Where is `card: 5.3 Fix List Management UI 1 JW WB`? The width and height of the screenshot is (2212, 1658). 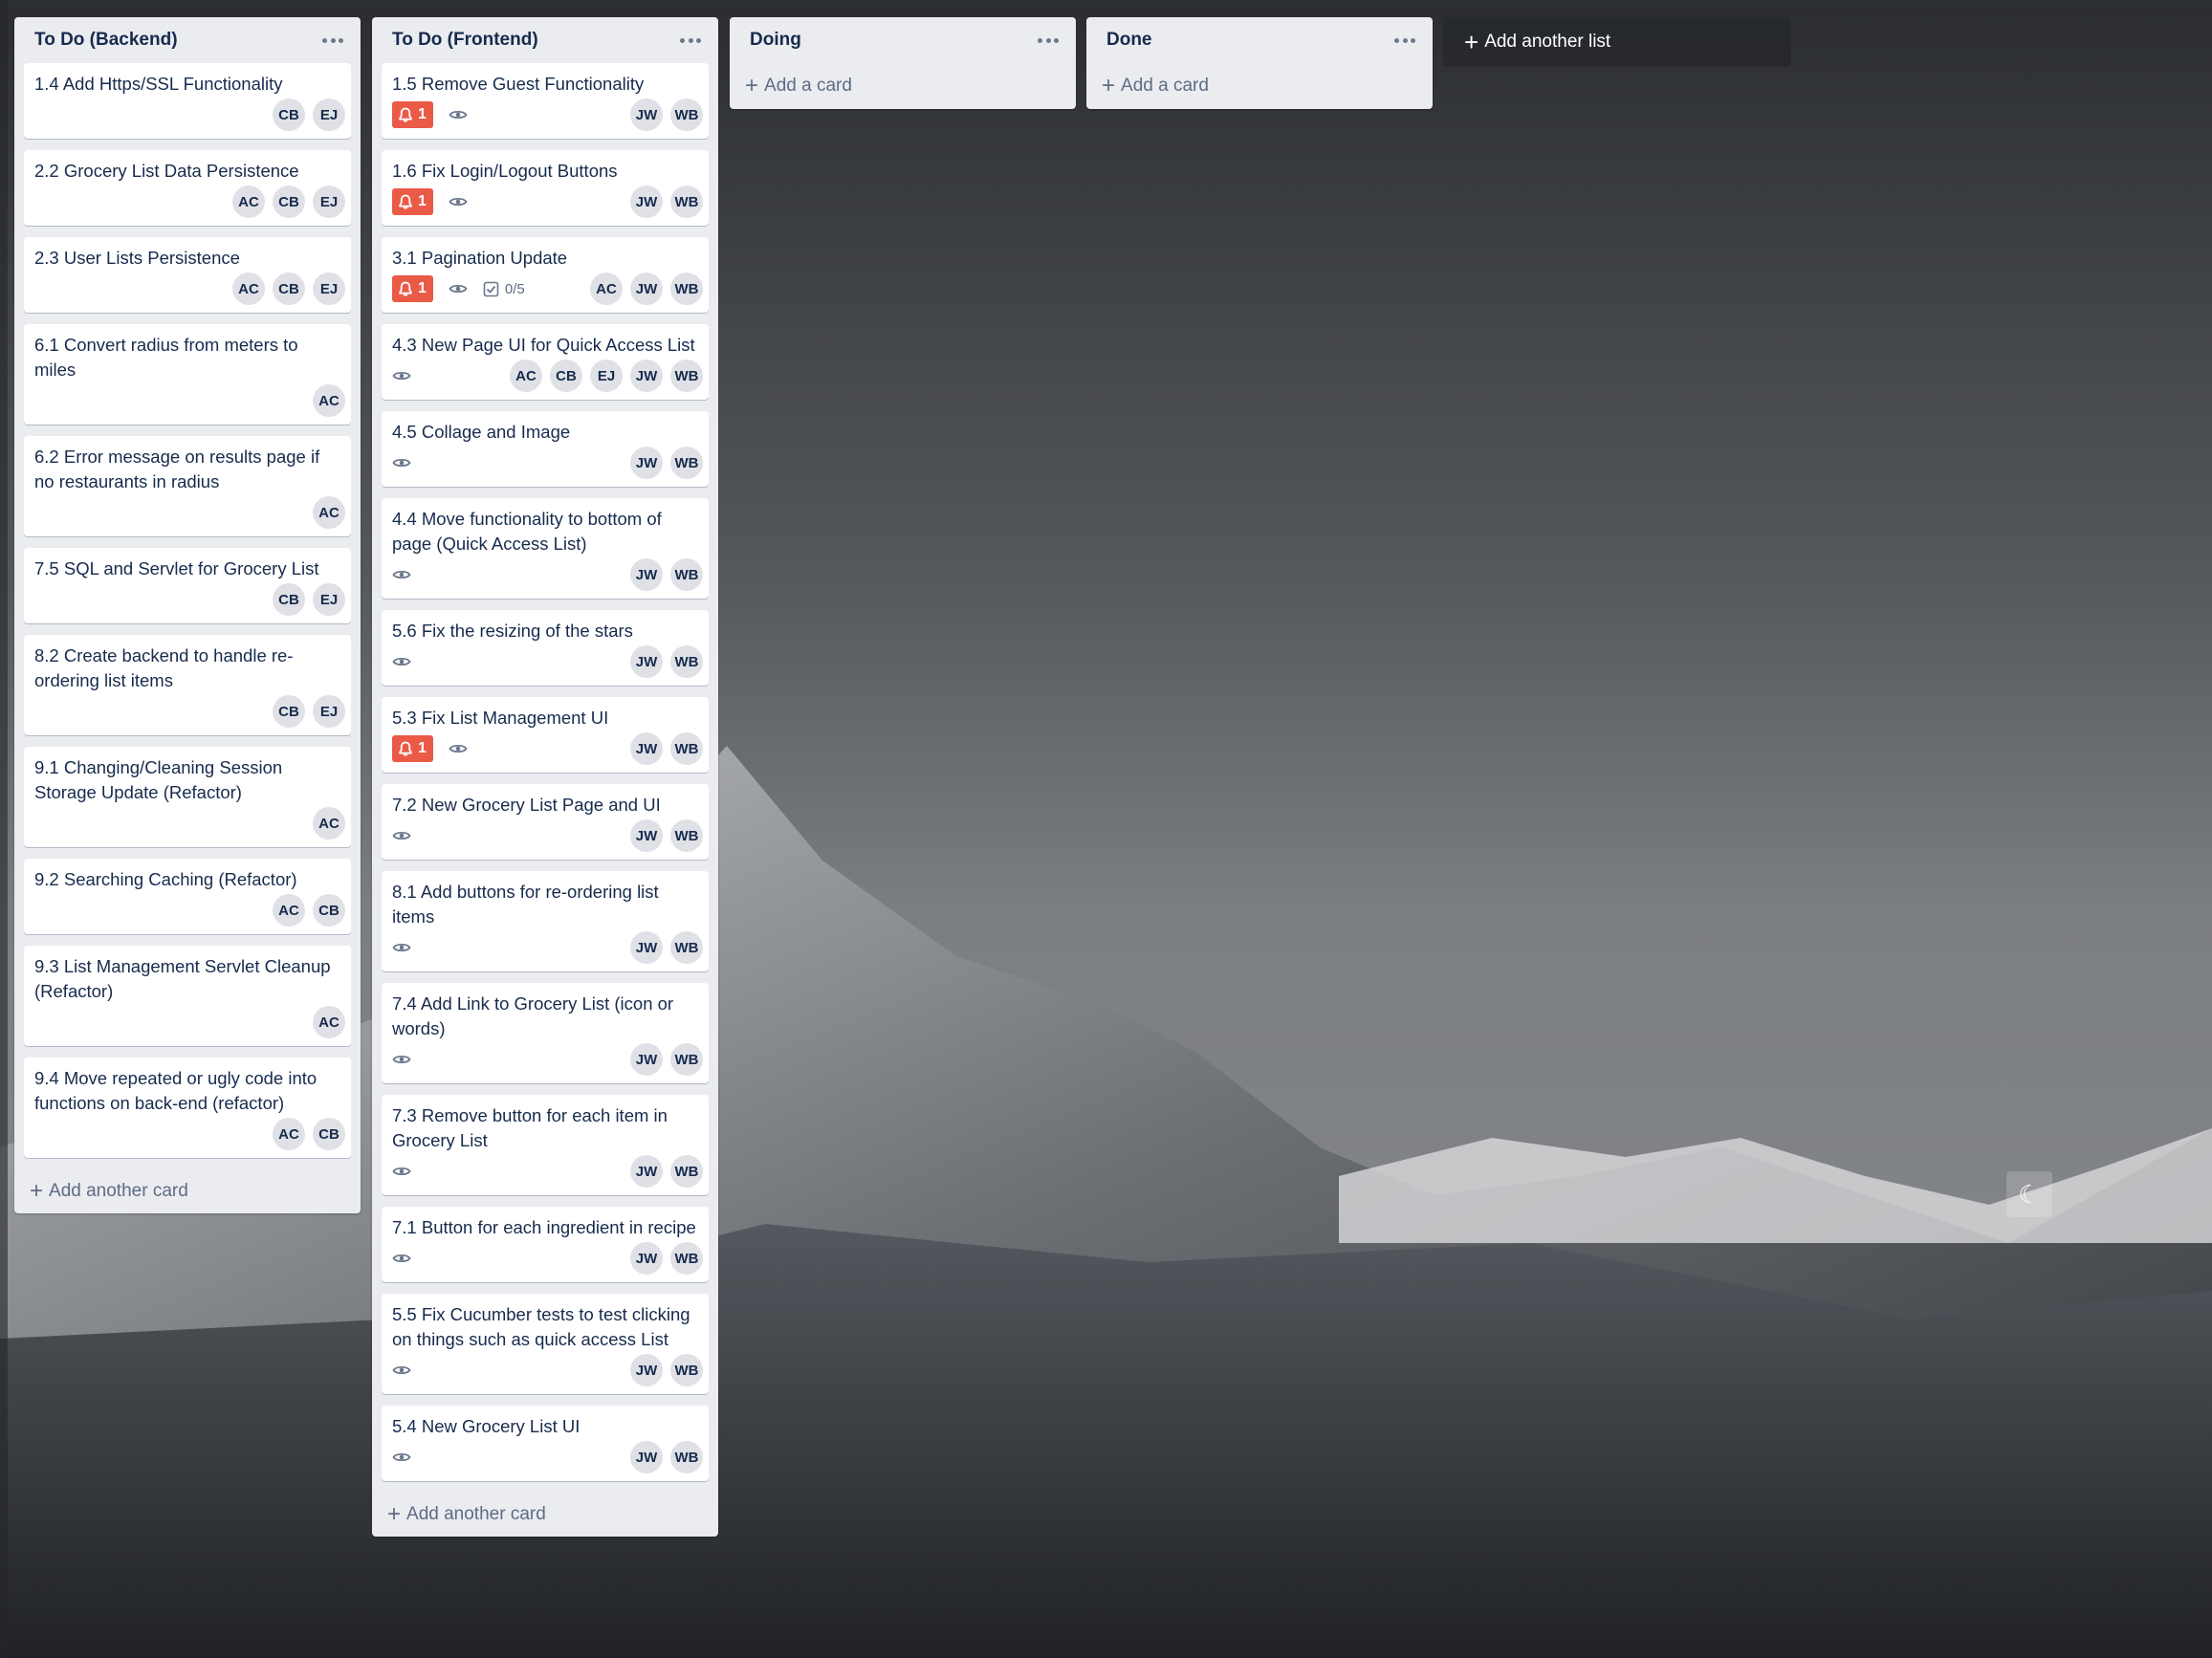 card: 5.3 Fix List Management UI 1 JW WB is located at coordinates (545, 735).